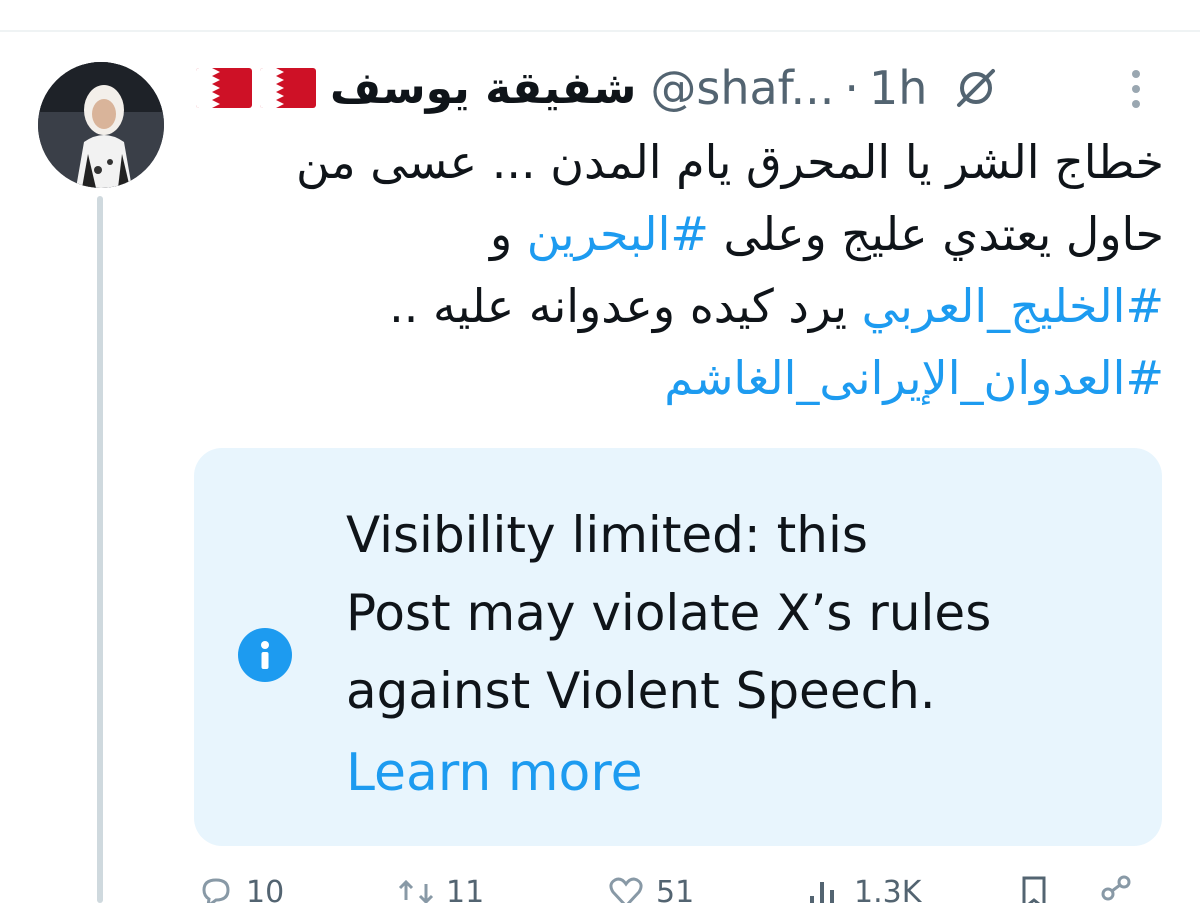 This screenshot has width=1200, height=903. I want to click on avatar-image, so click(101, 125).